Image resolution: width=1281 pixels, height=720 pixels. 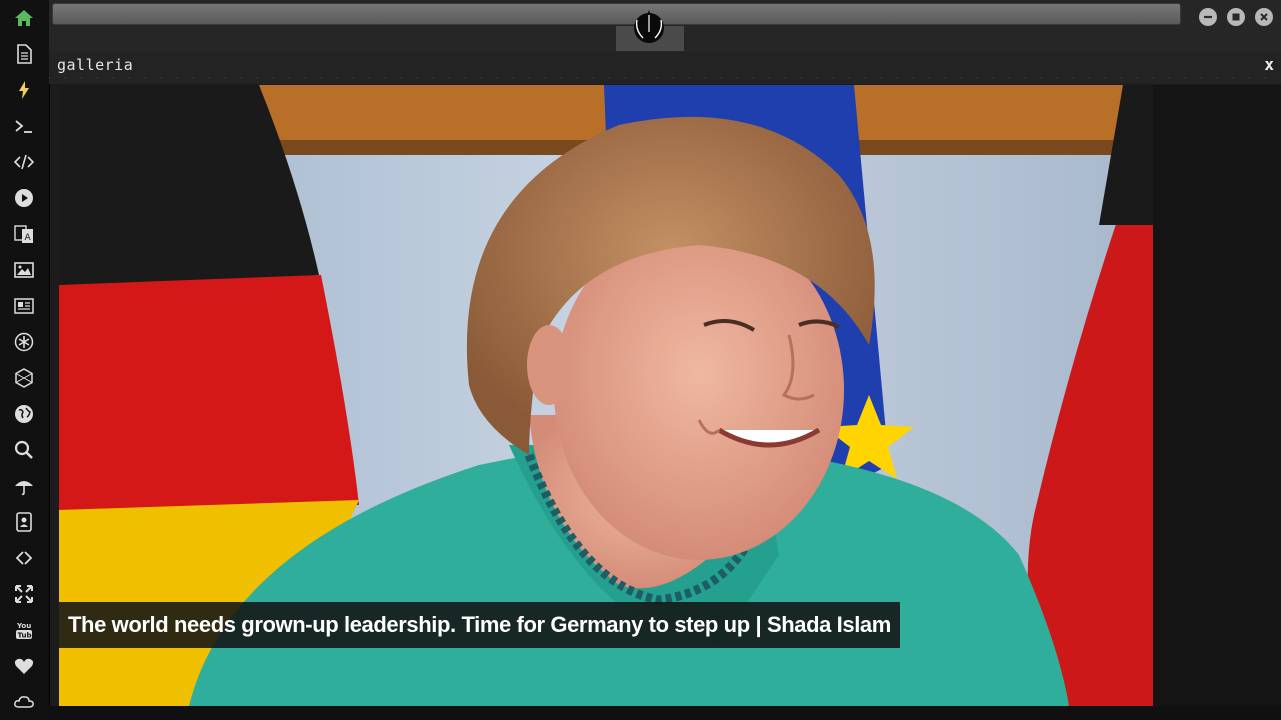 I want to click on panel-header: galleria x, so click(x=665, y=68).